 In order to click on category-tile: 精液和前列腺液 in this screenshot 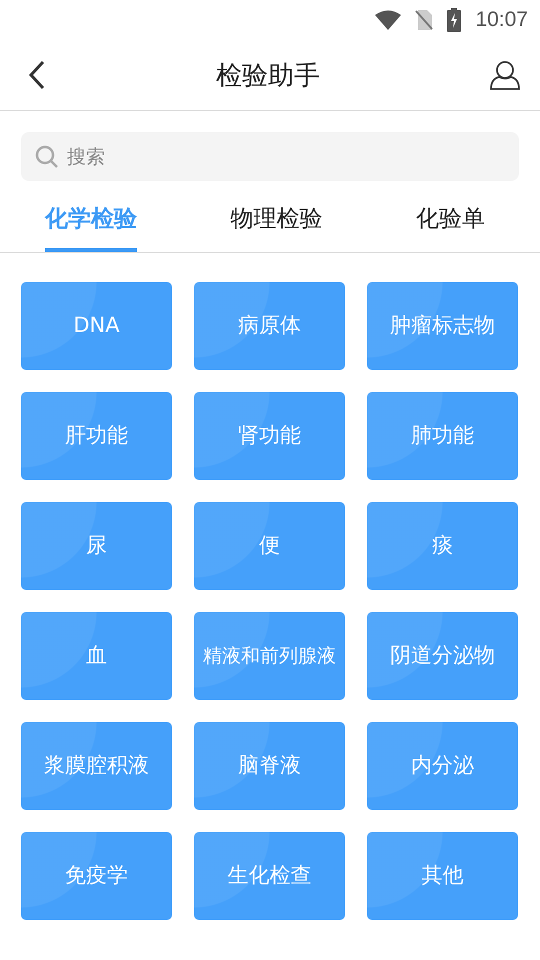, I will do `click(269, 656)`.